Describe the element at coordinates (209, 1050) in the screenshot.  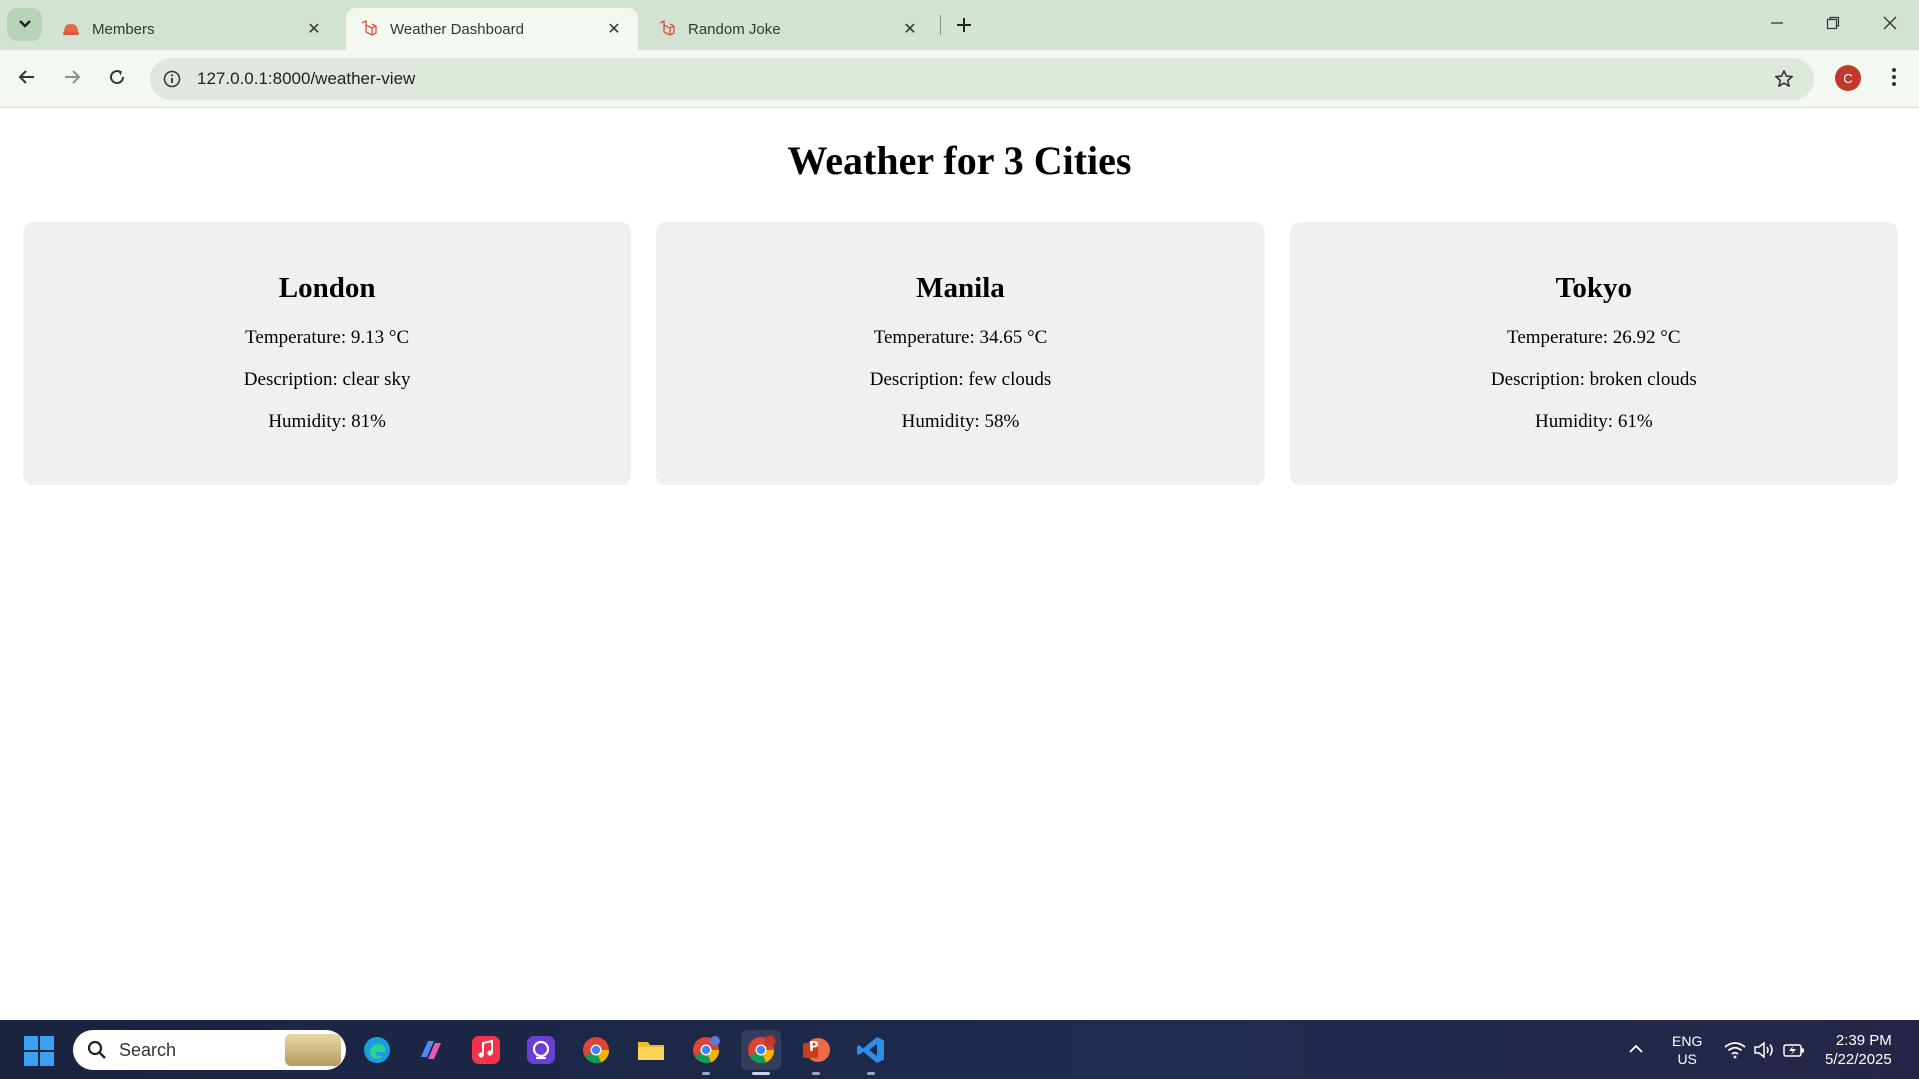
I see `taskbar-search-box: Search` at that location.